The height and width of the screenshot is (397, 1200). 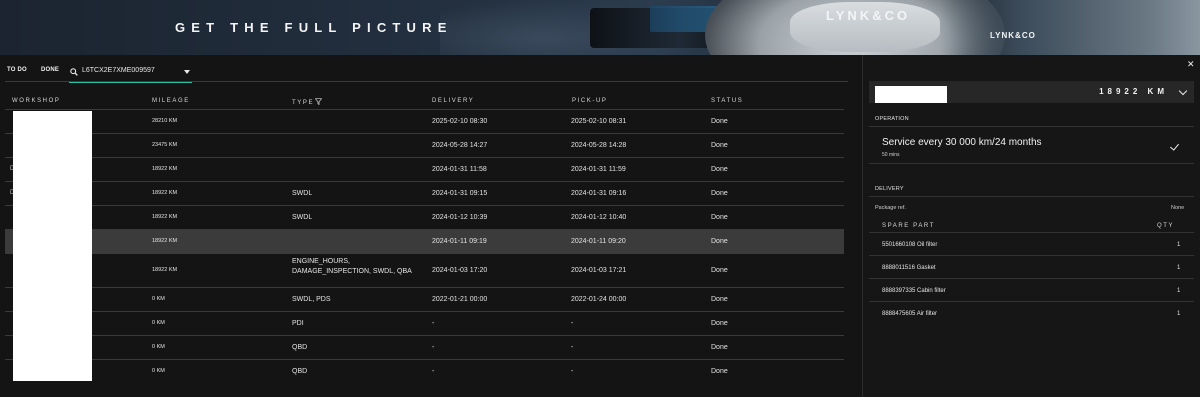 What do you see at coordinates (1174, 146) in the screenshot?
I see `check-icon` at bounding box center [1174, 146].